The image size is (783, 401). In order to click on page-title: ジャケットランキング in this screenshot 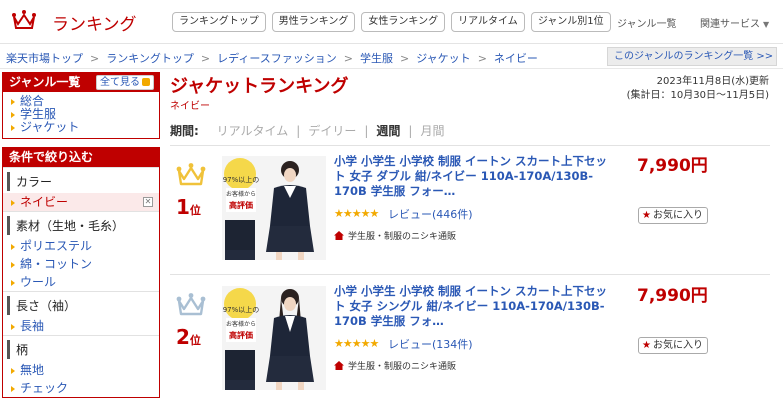, I will do `click(259, 86)`.